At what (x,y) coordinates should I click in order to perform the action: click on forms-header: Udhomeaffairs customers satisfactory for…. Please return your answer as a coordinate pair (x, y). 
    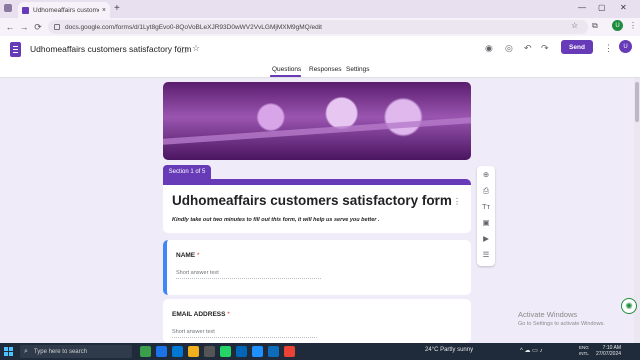
    Looking at the image, I should click on (320, 57).